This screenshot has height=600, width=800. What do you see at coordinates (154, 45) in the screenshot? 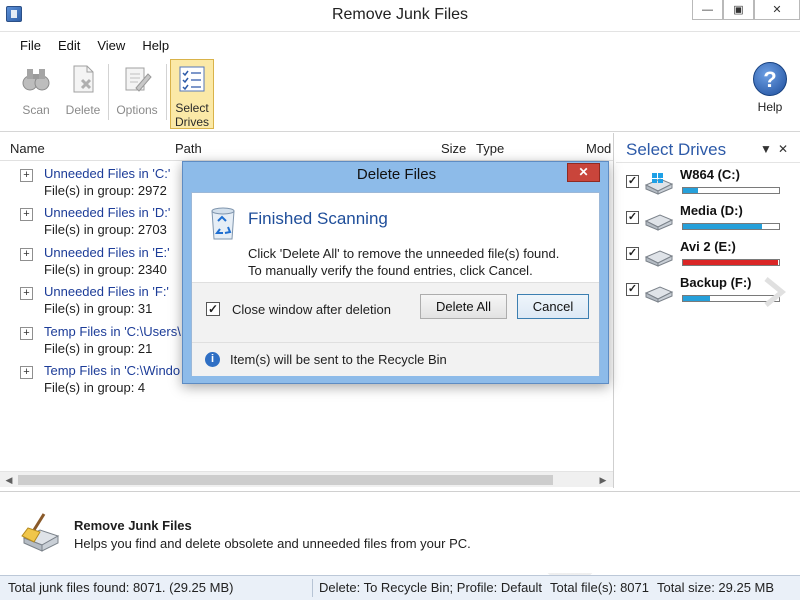
I see `menu-help: Help` at bounding box center [154, 45].